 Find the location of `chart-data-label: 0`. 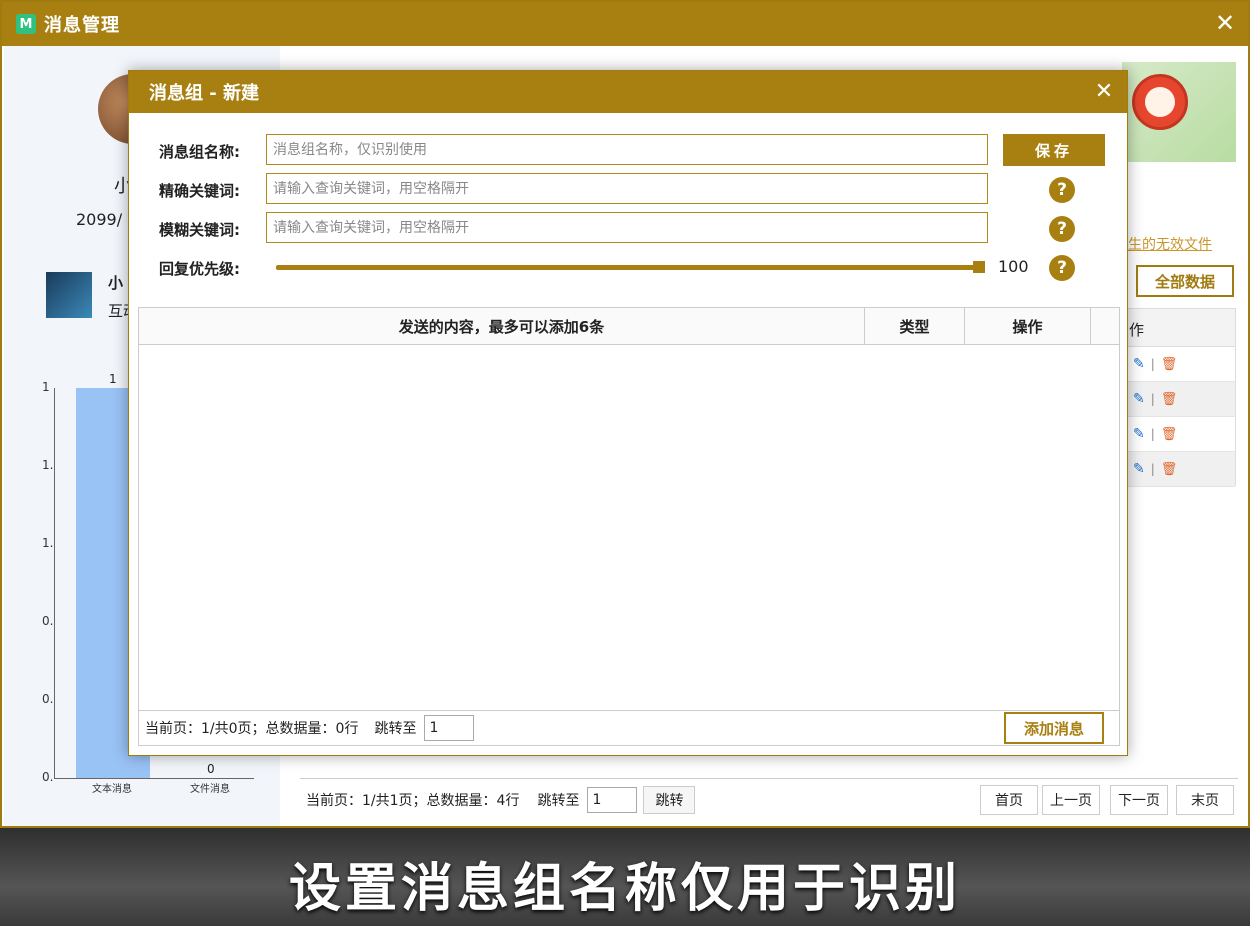

chart-data-label: 0 is located at coordinates (211, 769).